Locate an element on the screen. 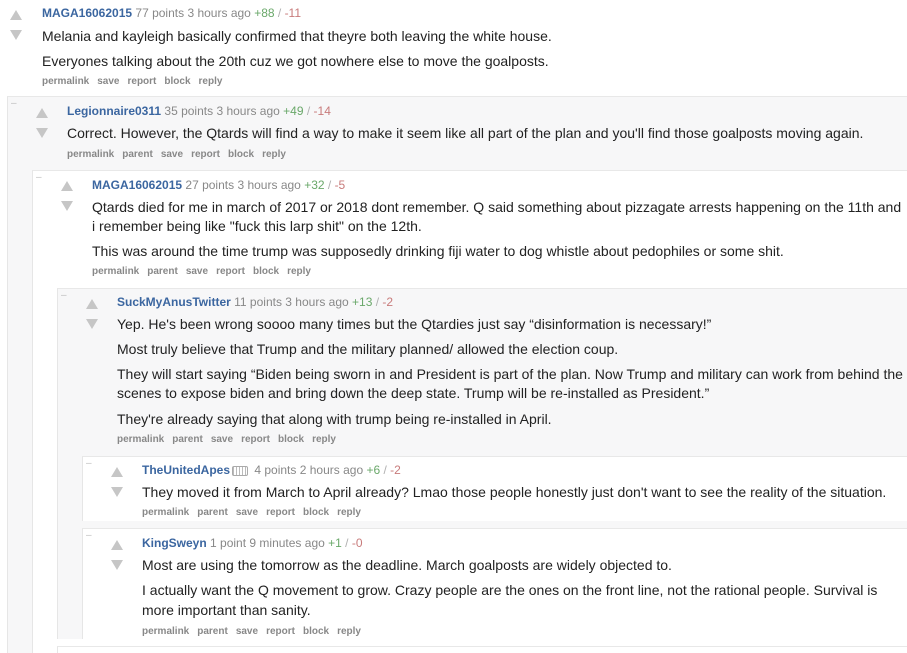  downvote-count: -0 is located at coordinates (357, 543).